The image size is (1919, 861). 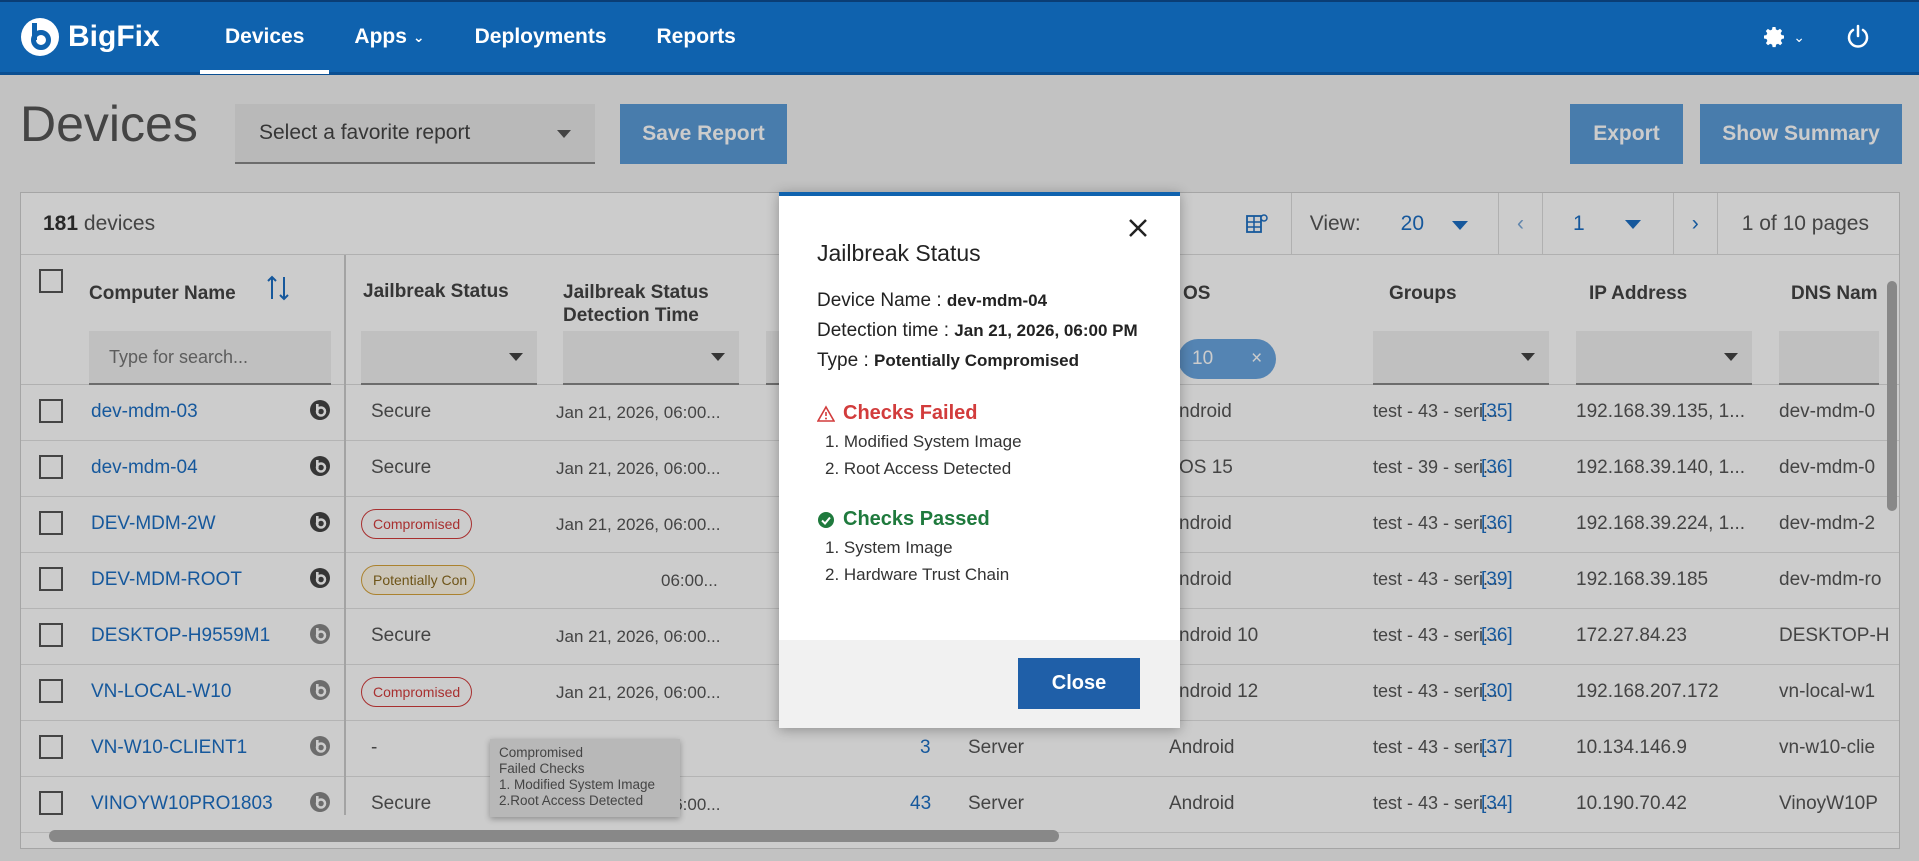 I want to click on type-value: Potentially Compromised, so click(x=977, y=360).